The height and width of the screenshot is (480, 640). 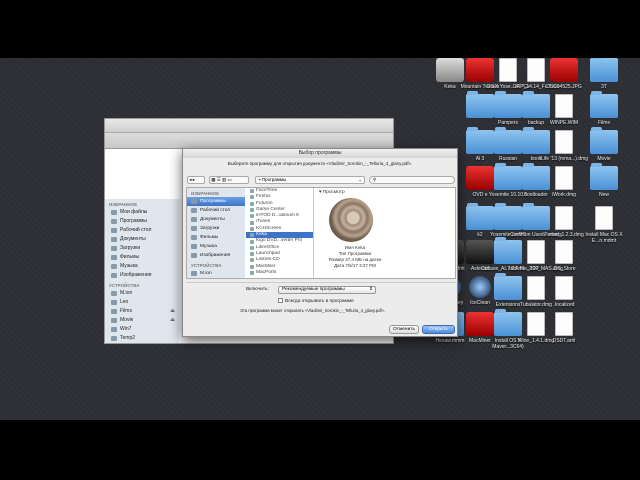 What do you see at coordinates (310, 180) in the screenshot?
I see `location-popup: ▪ Программы ⌄` at bounding box center [310, 180].